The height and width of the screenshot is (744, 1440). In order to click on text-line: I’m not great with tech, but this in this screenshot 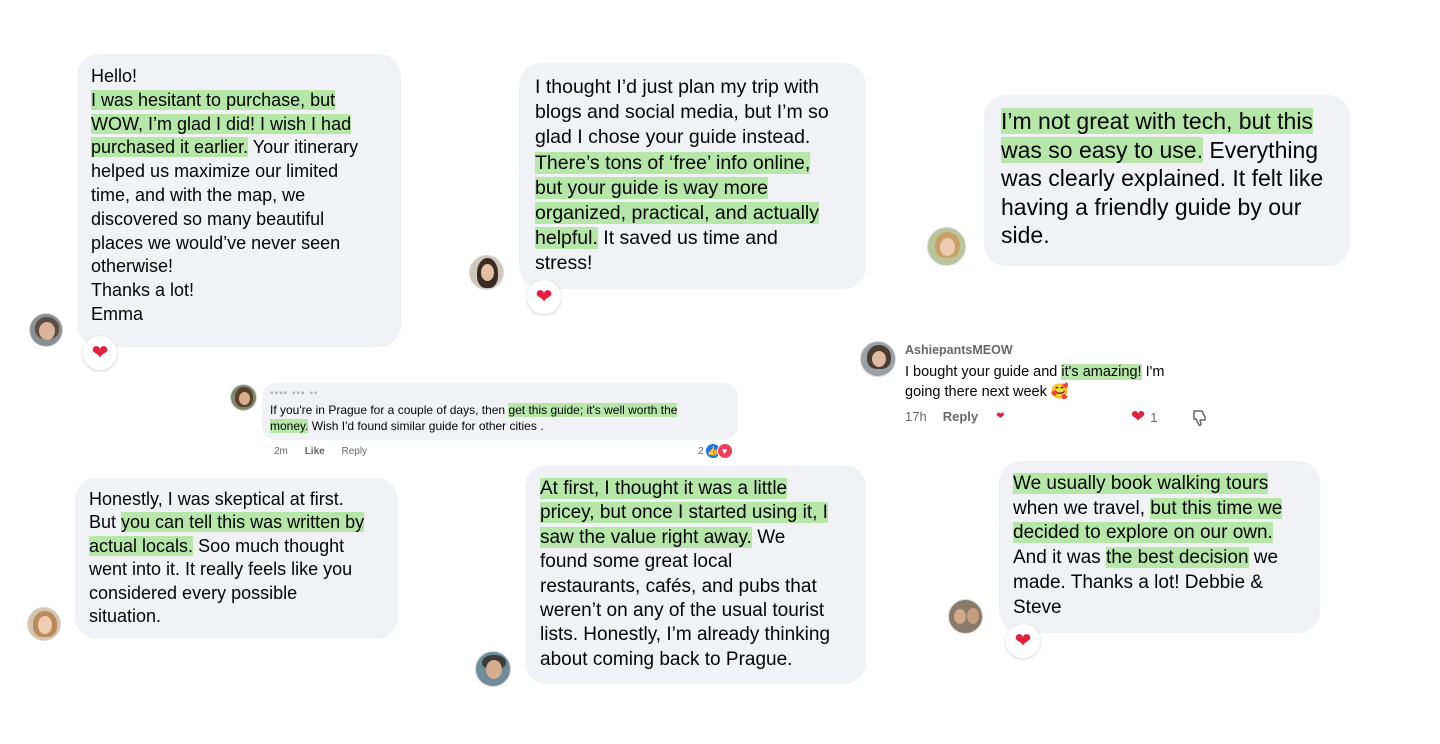, I will do `click(1167, 121)`.